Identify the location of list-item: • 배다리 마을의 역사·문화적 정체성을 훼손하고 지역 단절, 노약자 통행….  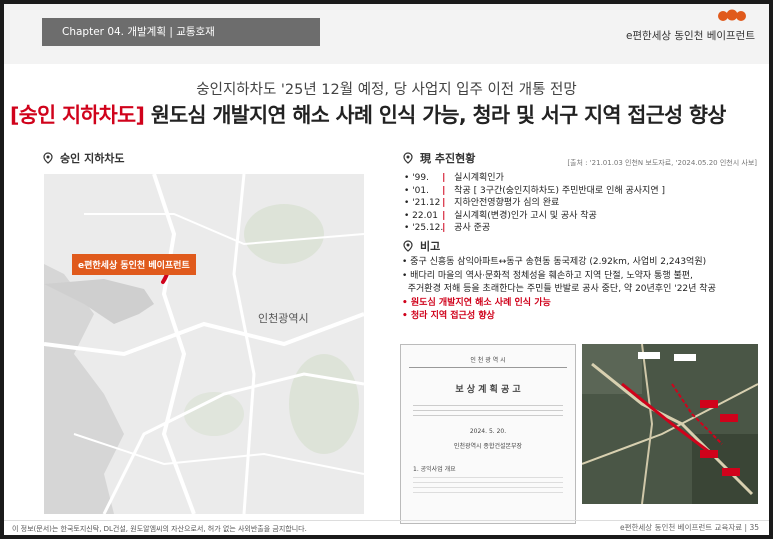
(547, 275).